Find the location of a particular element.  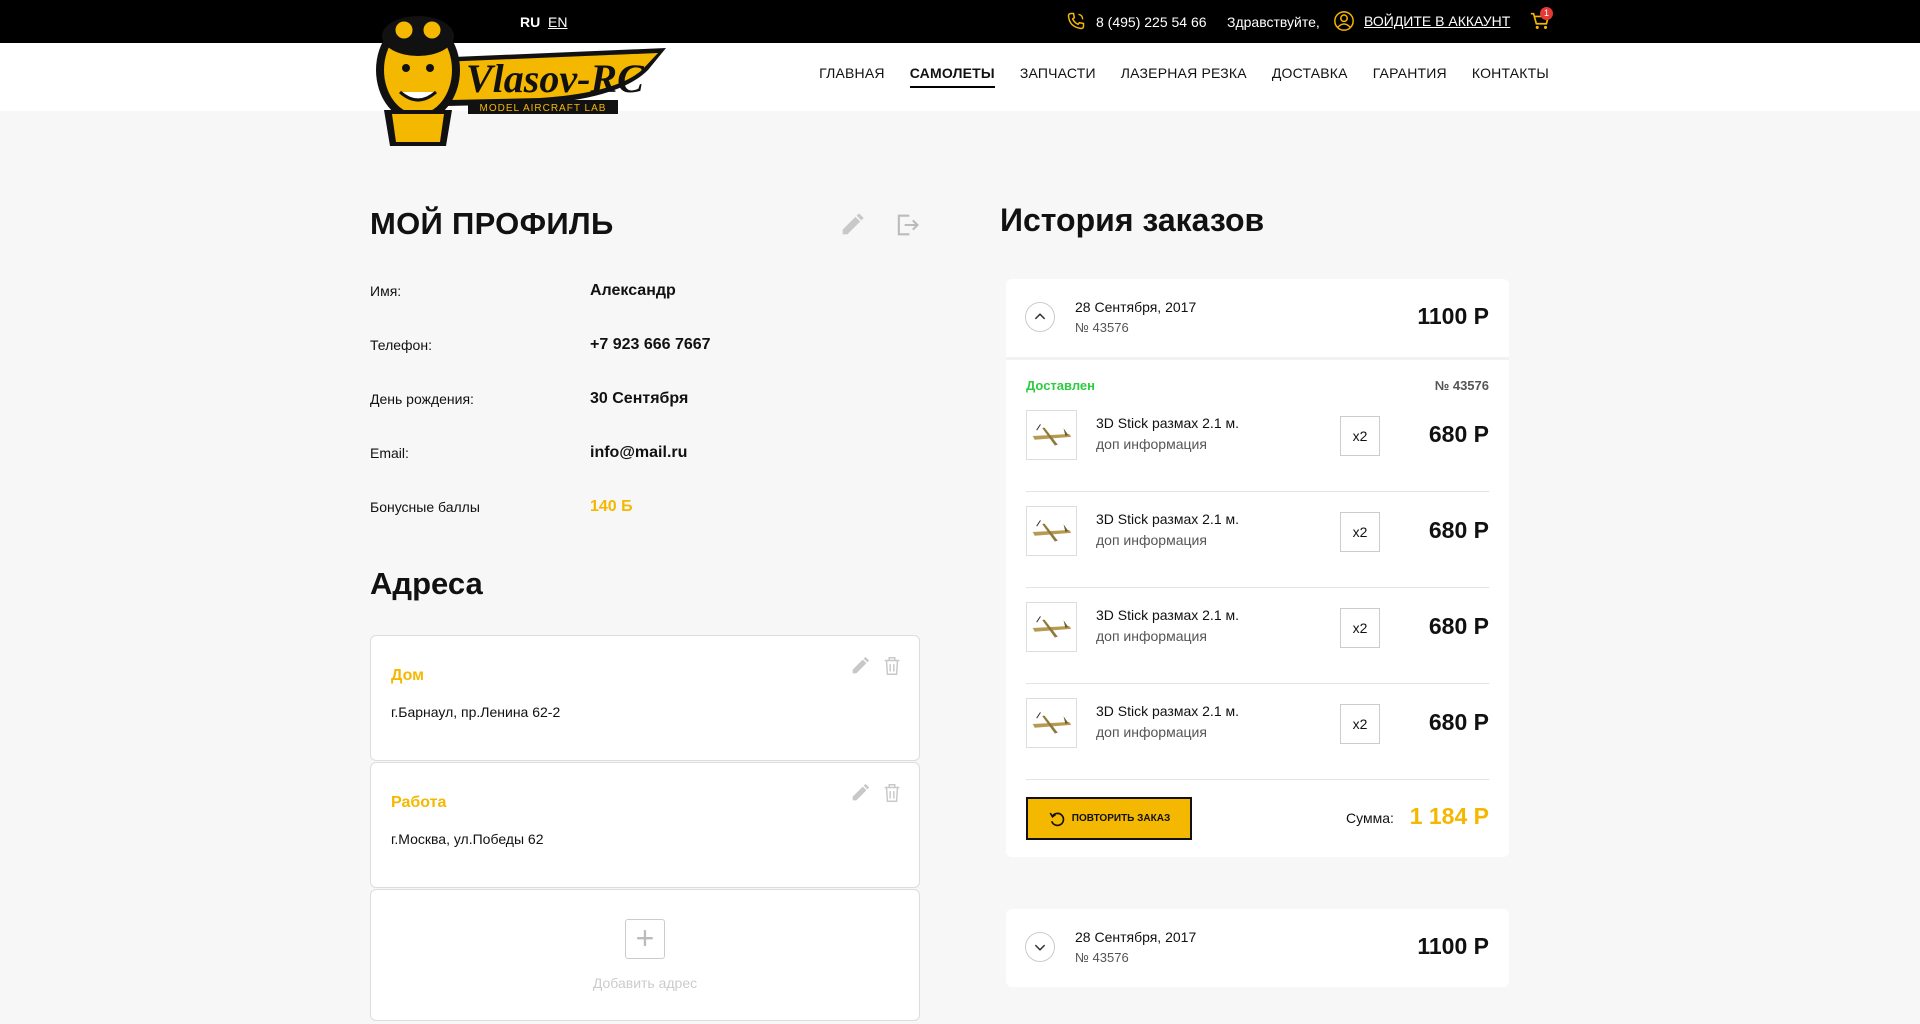

phone-label: Телефон: is located at coordinates (401, 345).